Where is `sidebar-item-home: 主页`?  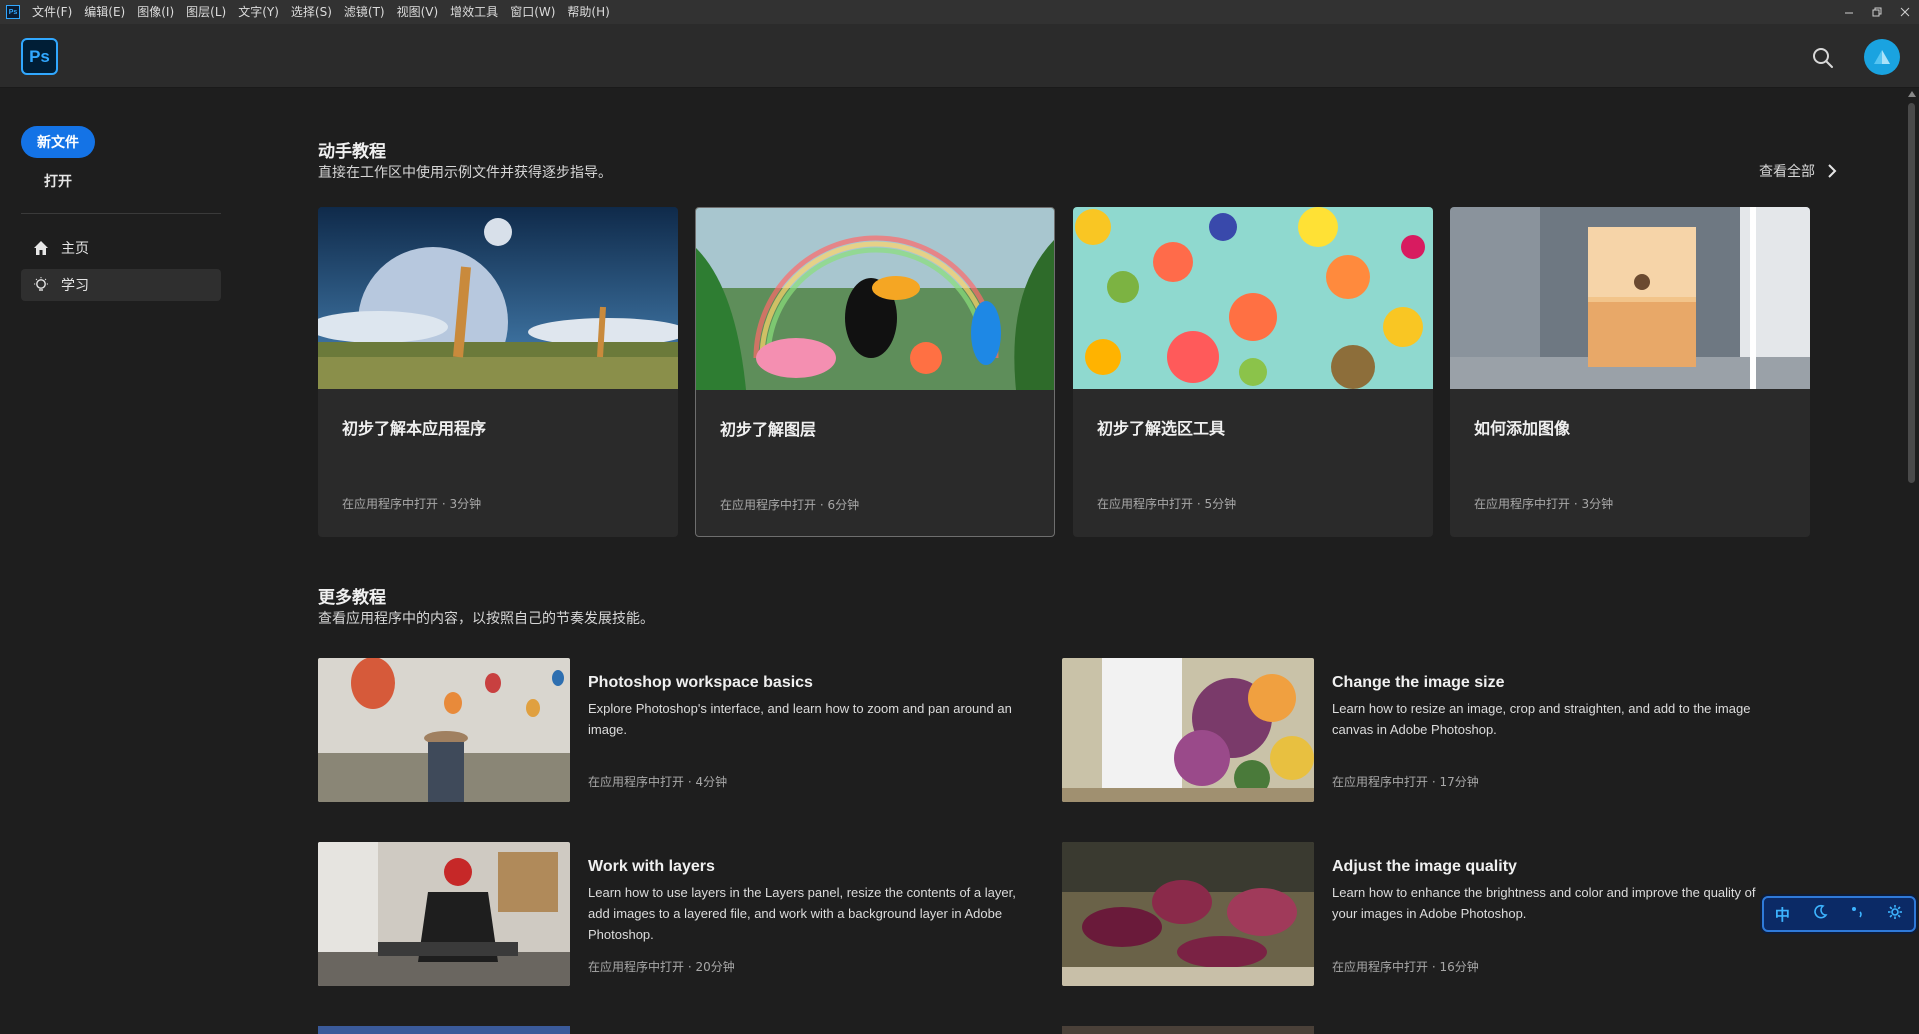
sidebar-item-home: 主页 is located at coordinates (121, 248).